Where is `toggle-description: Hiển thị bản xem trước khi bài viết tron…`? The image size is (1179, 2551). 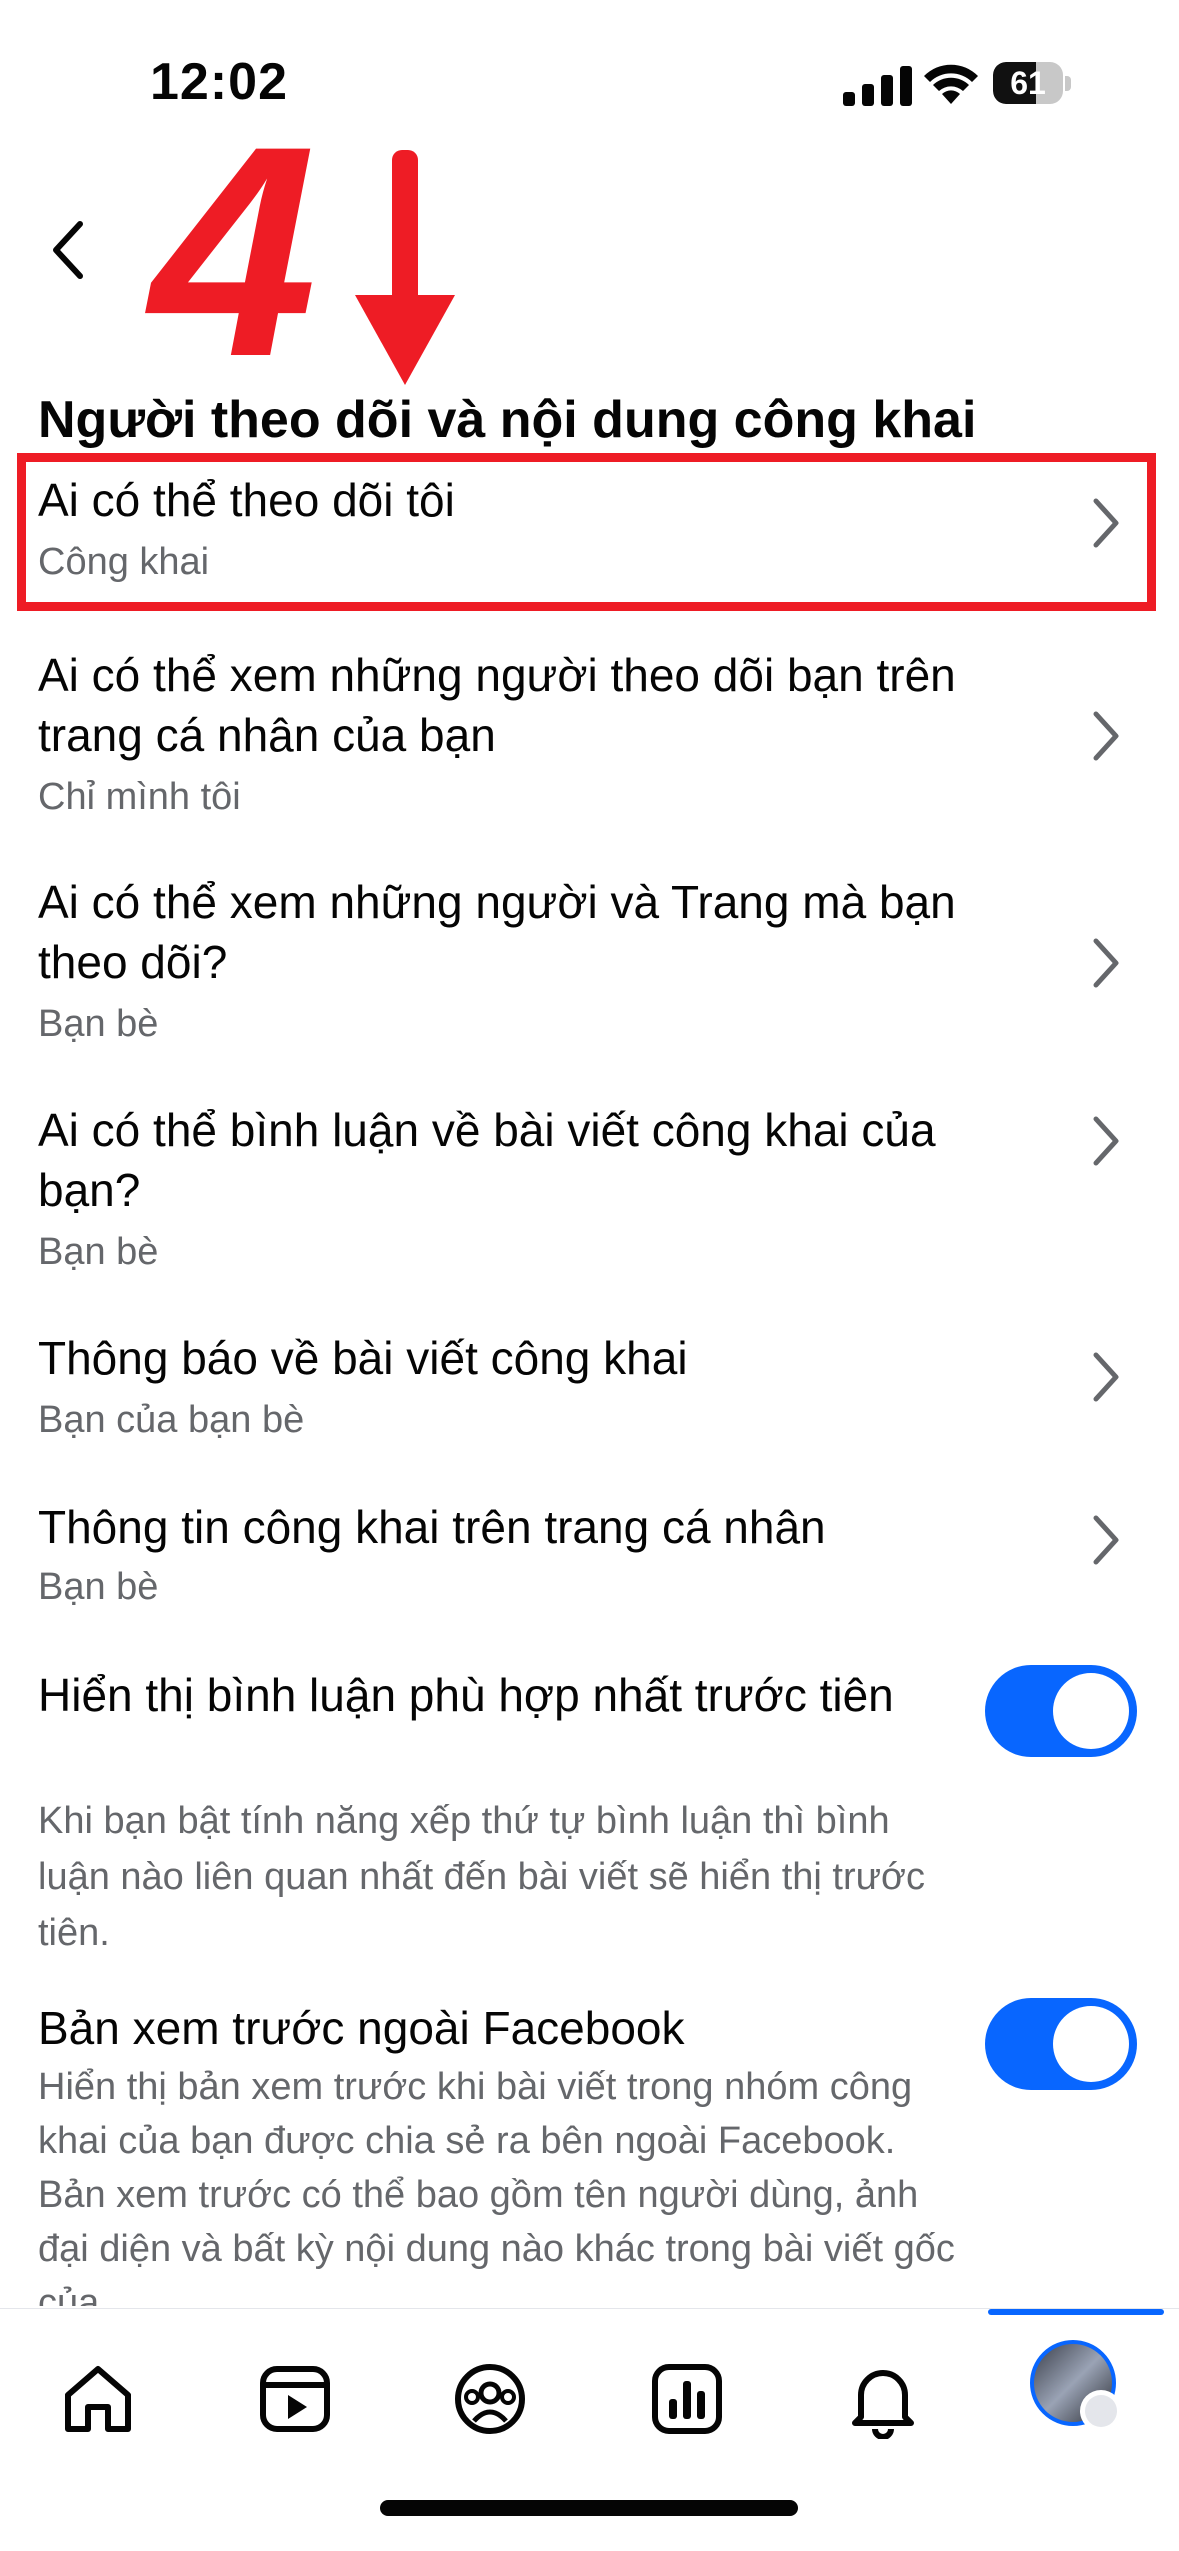 toggle-description: Hiển thị bản xem trước khi bài viết tron… is located at coordinates (496, 2186).